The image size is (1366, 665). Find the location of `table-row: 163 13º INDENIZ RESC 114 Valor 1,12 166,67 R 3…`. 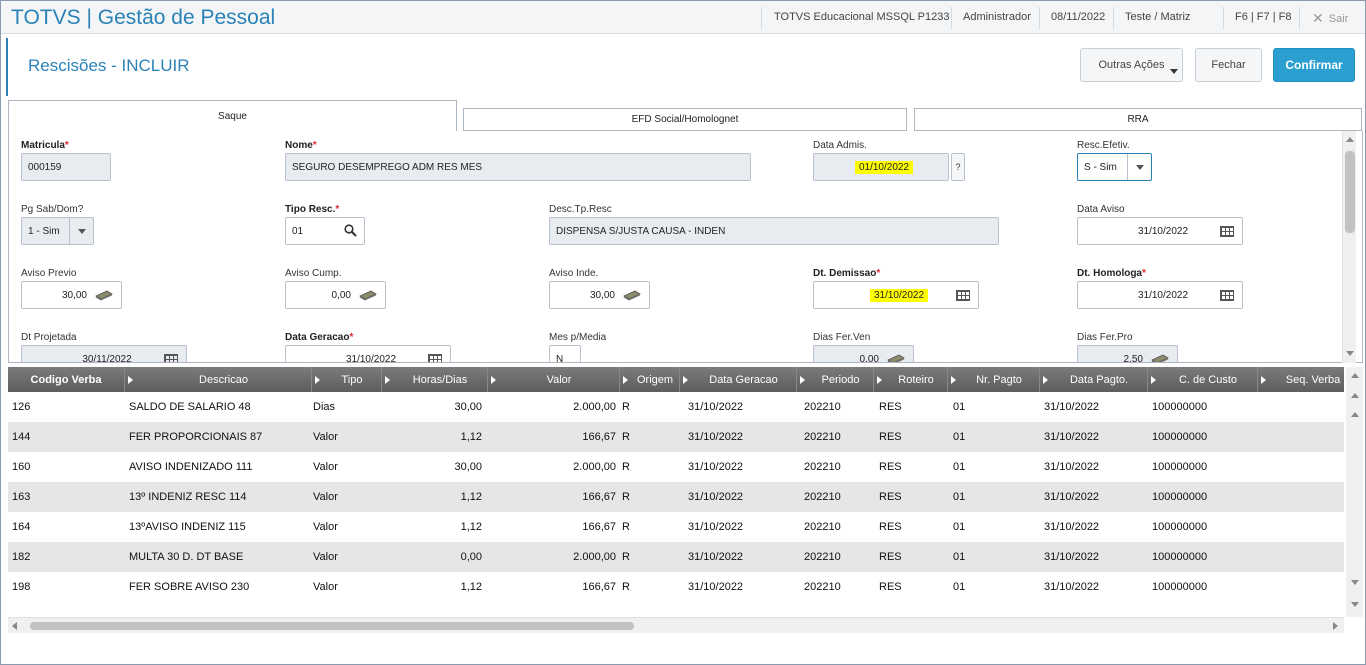

table-row: 163 13º INDENIZ RESC 114 Valor 1,12 166,67 R 3… is located at coordinates (676, 497).